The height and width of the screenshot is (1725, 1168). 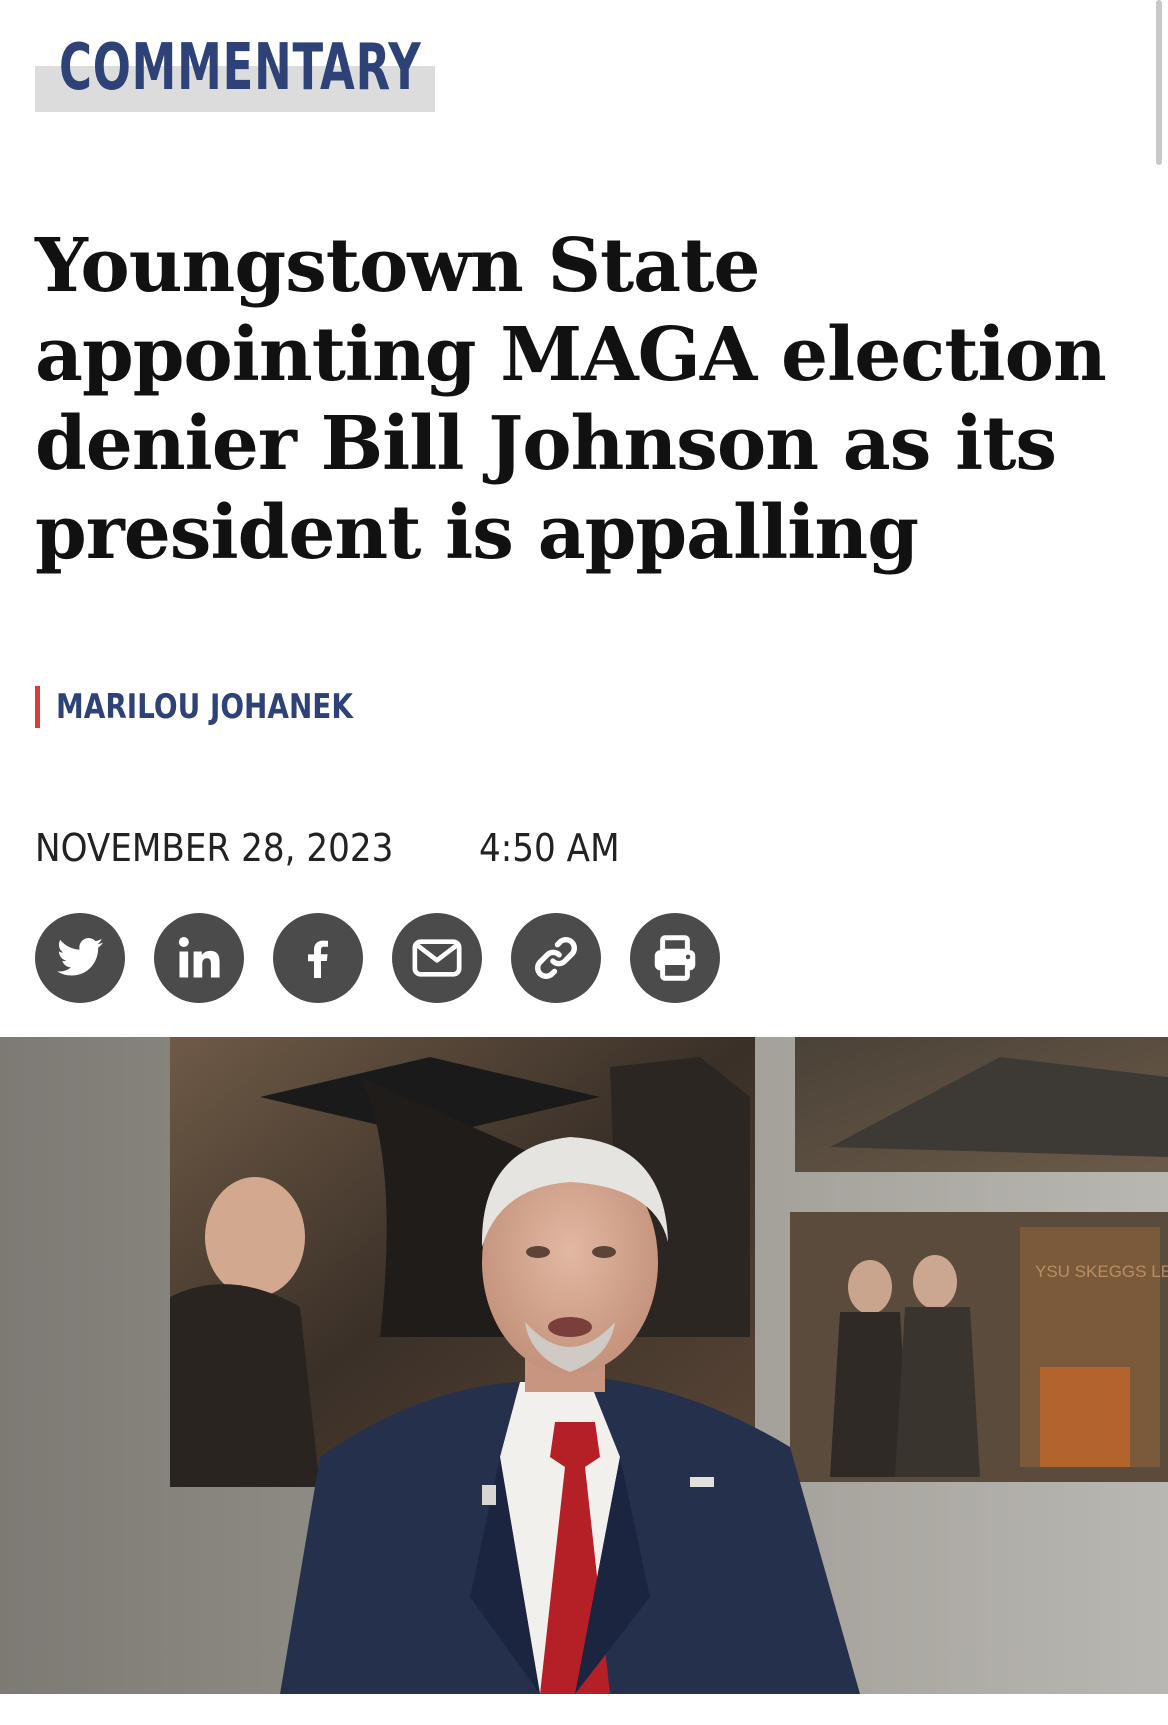 I want to click on linkedin-share-button, so click(x=199, y=958).